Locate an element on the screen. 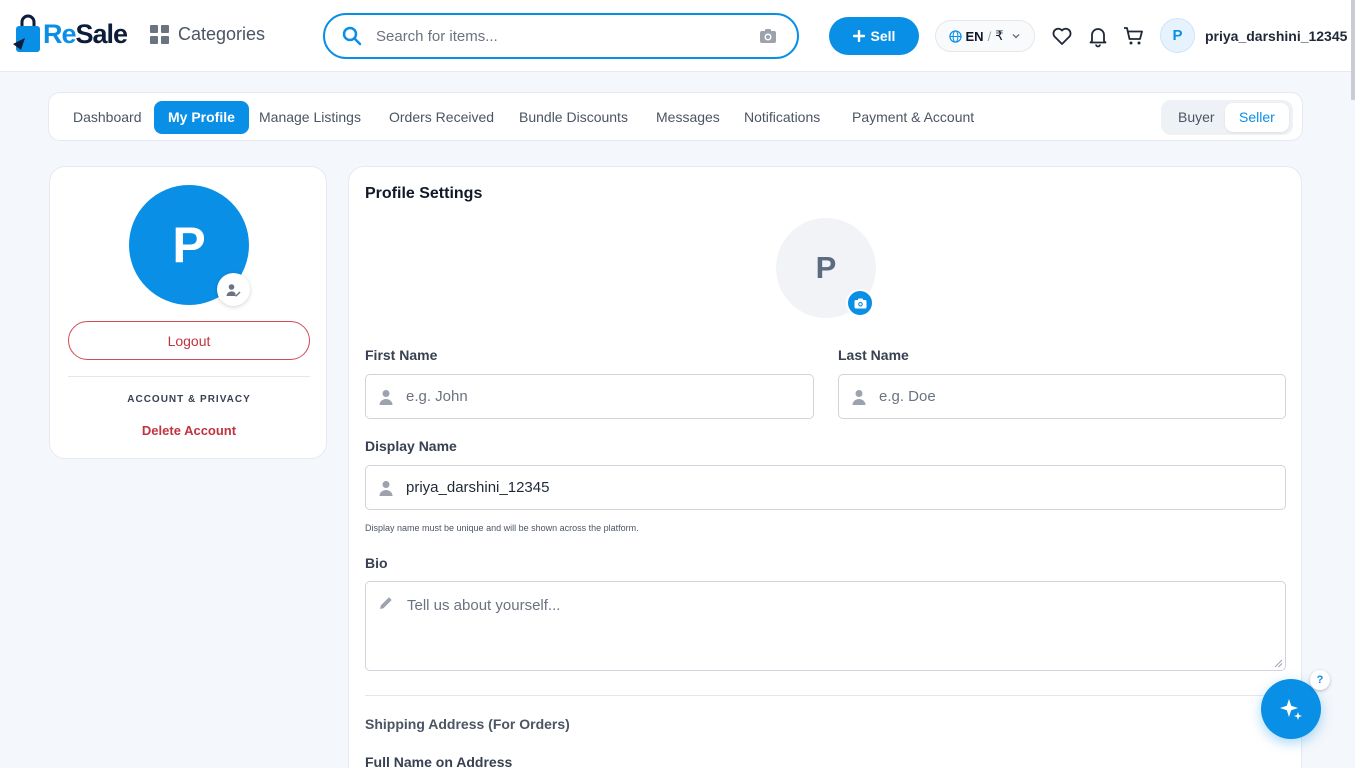  tab-orders-received: Orders Received is located at coordinates (441, 117).